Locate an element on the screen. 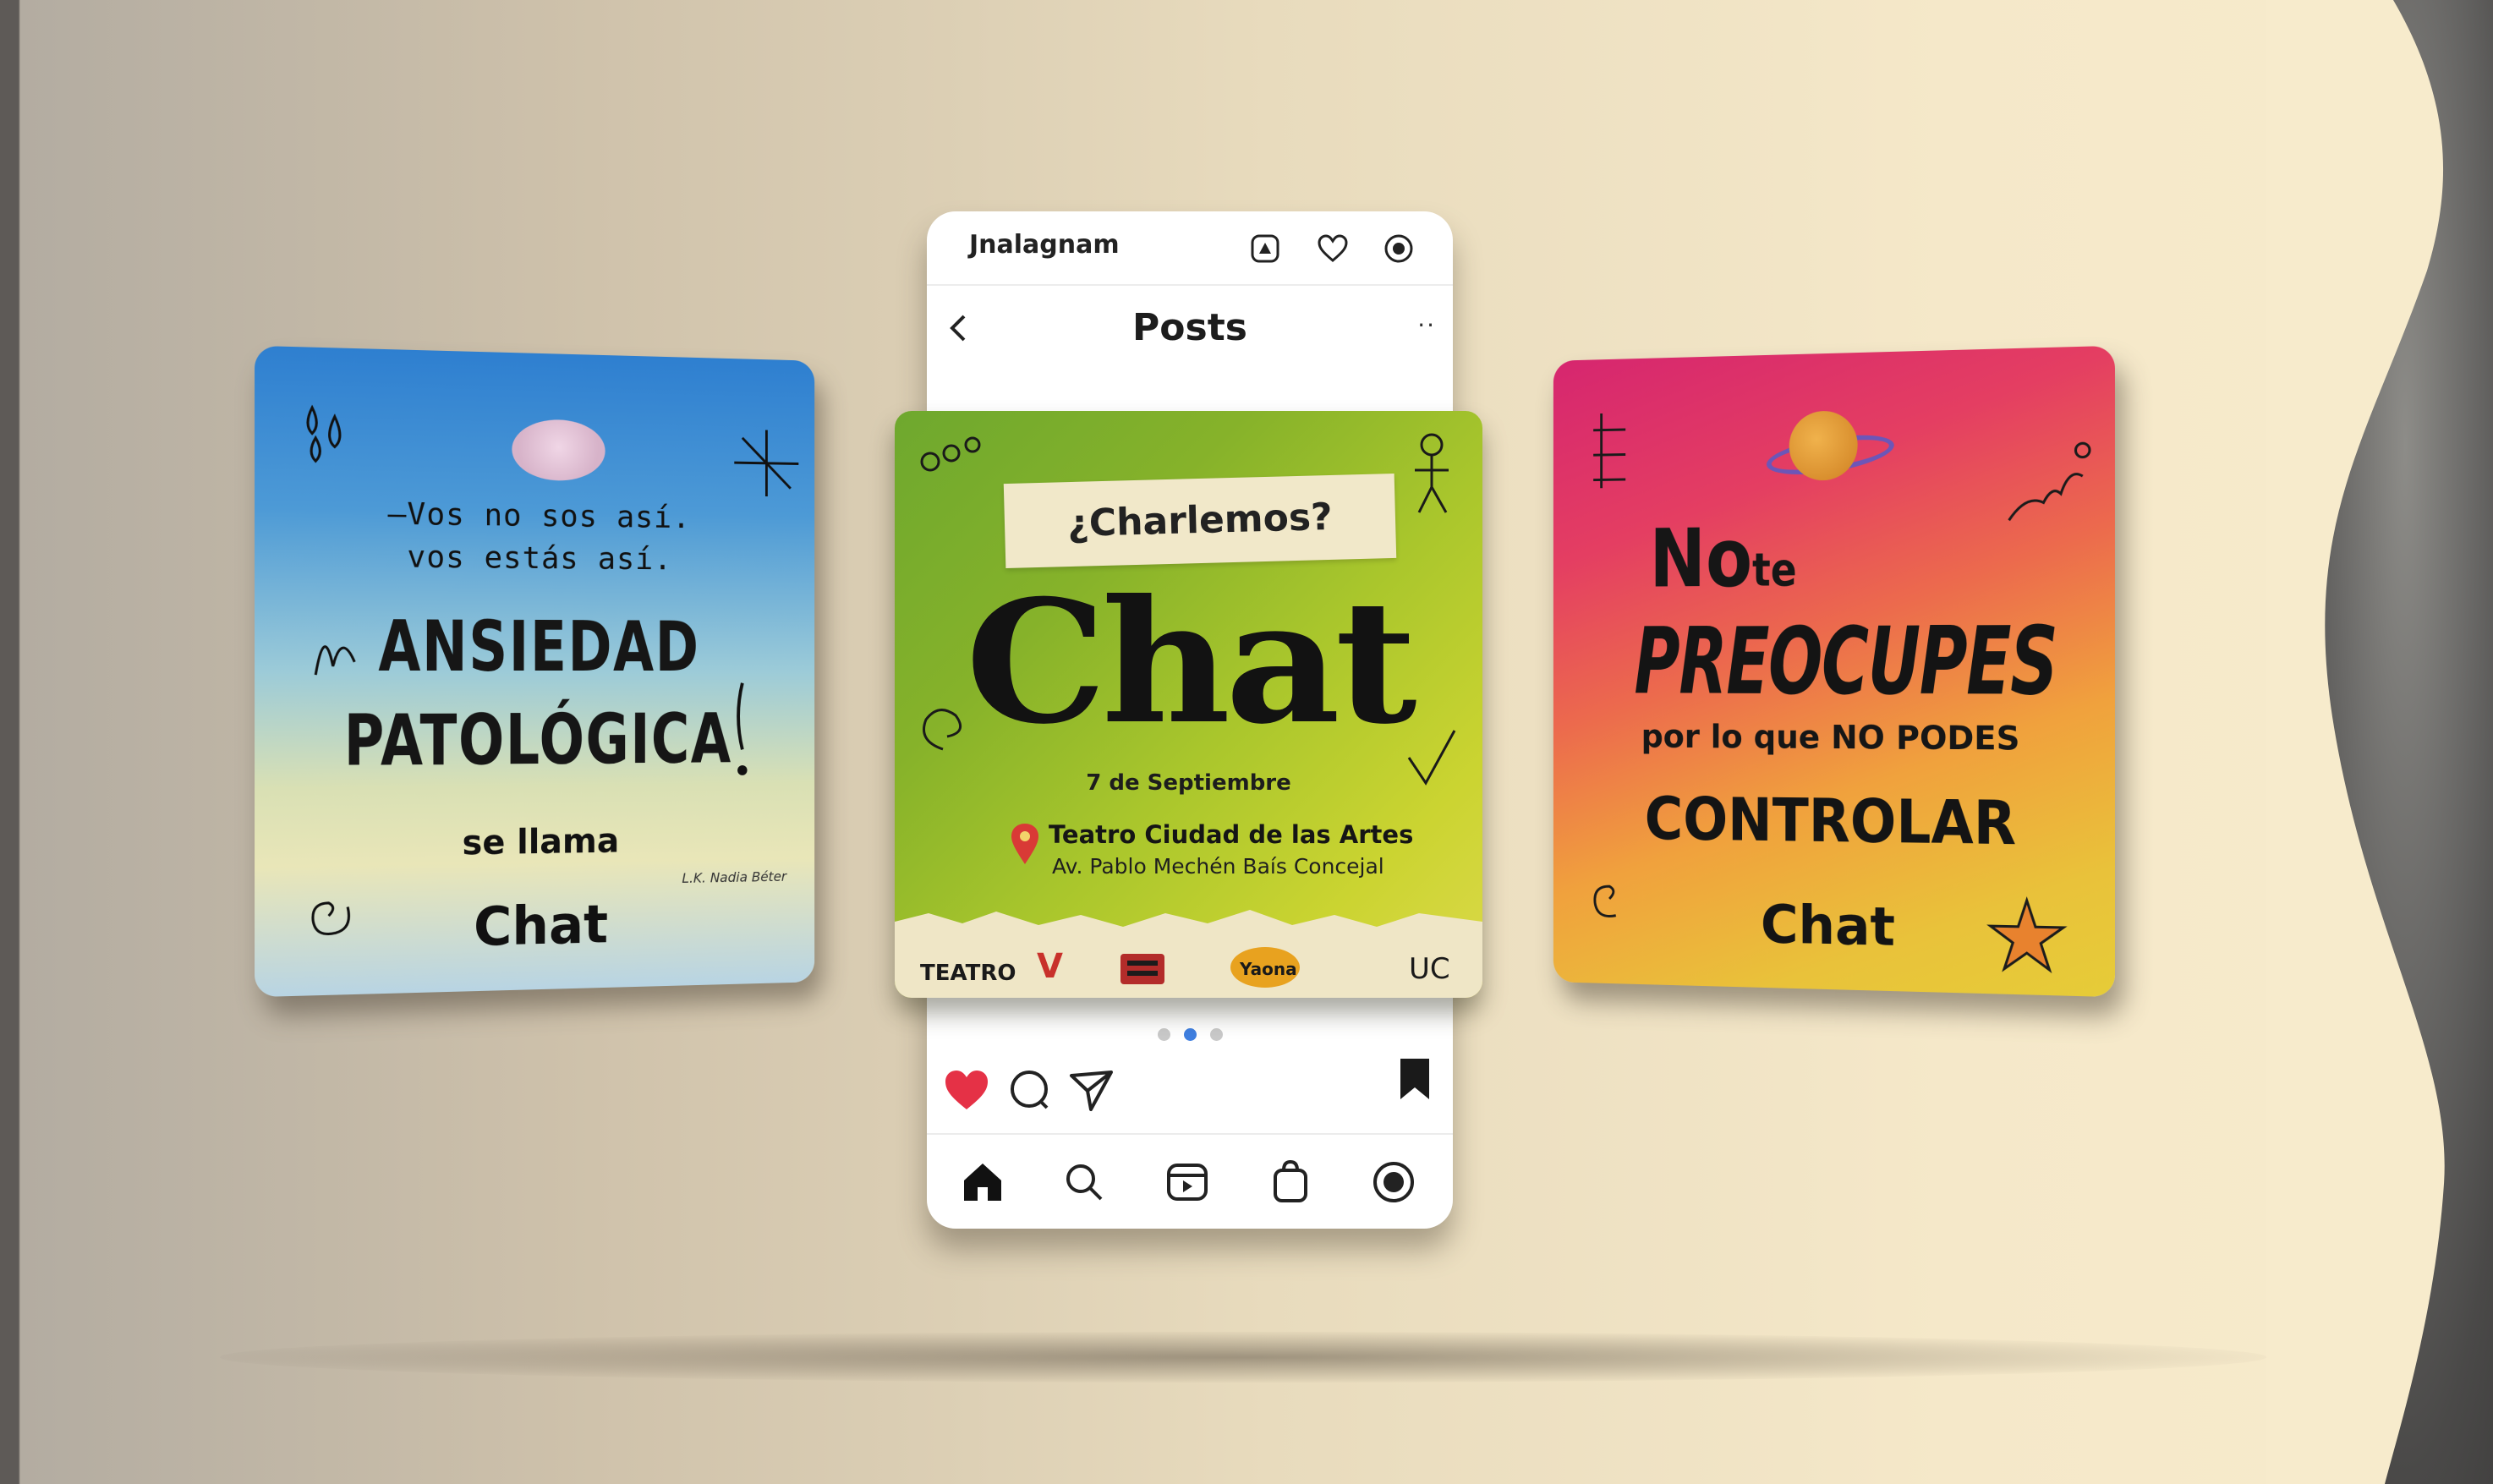  bottom-nav is located at coordinates (1190, 1181).